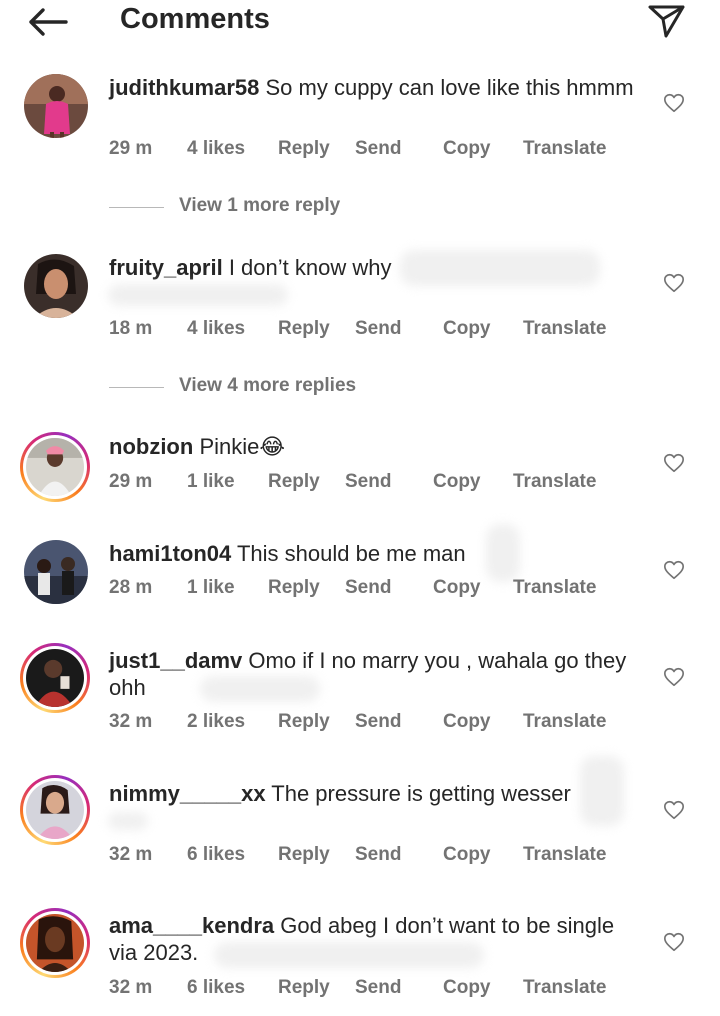 Image resolution: width=720 pixels, height=1016 pixels. I want to click on share-button, so click(666, 21).